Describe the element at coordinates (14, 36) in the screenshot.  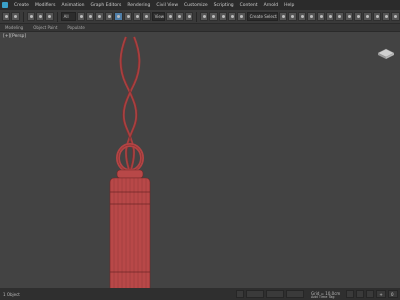
I see `viewport-label: [+][Persp]` at that location.